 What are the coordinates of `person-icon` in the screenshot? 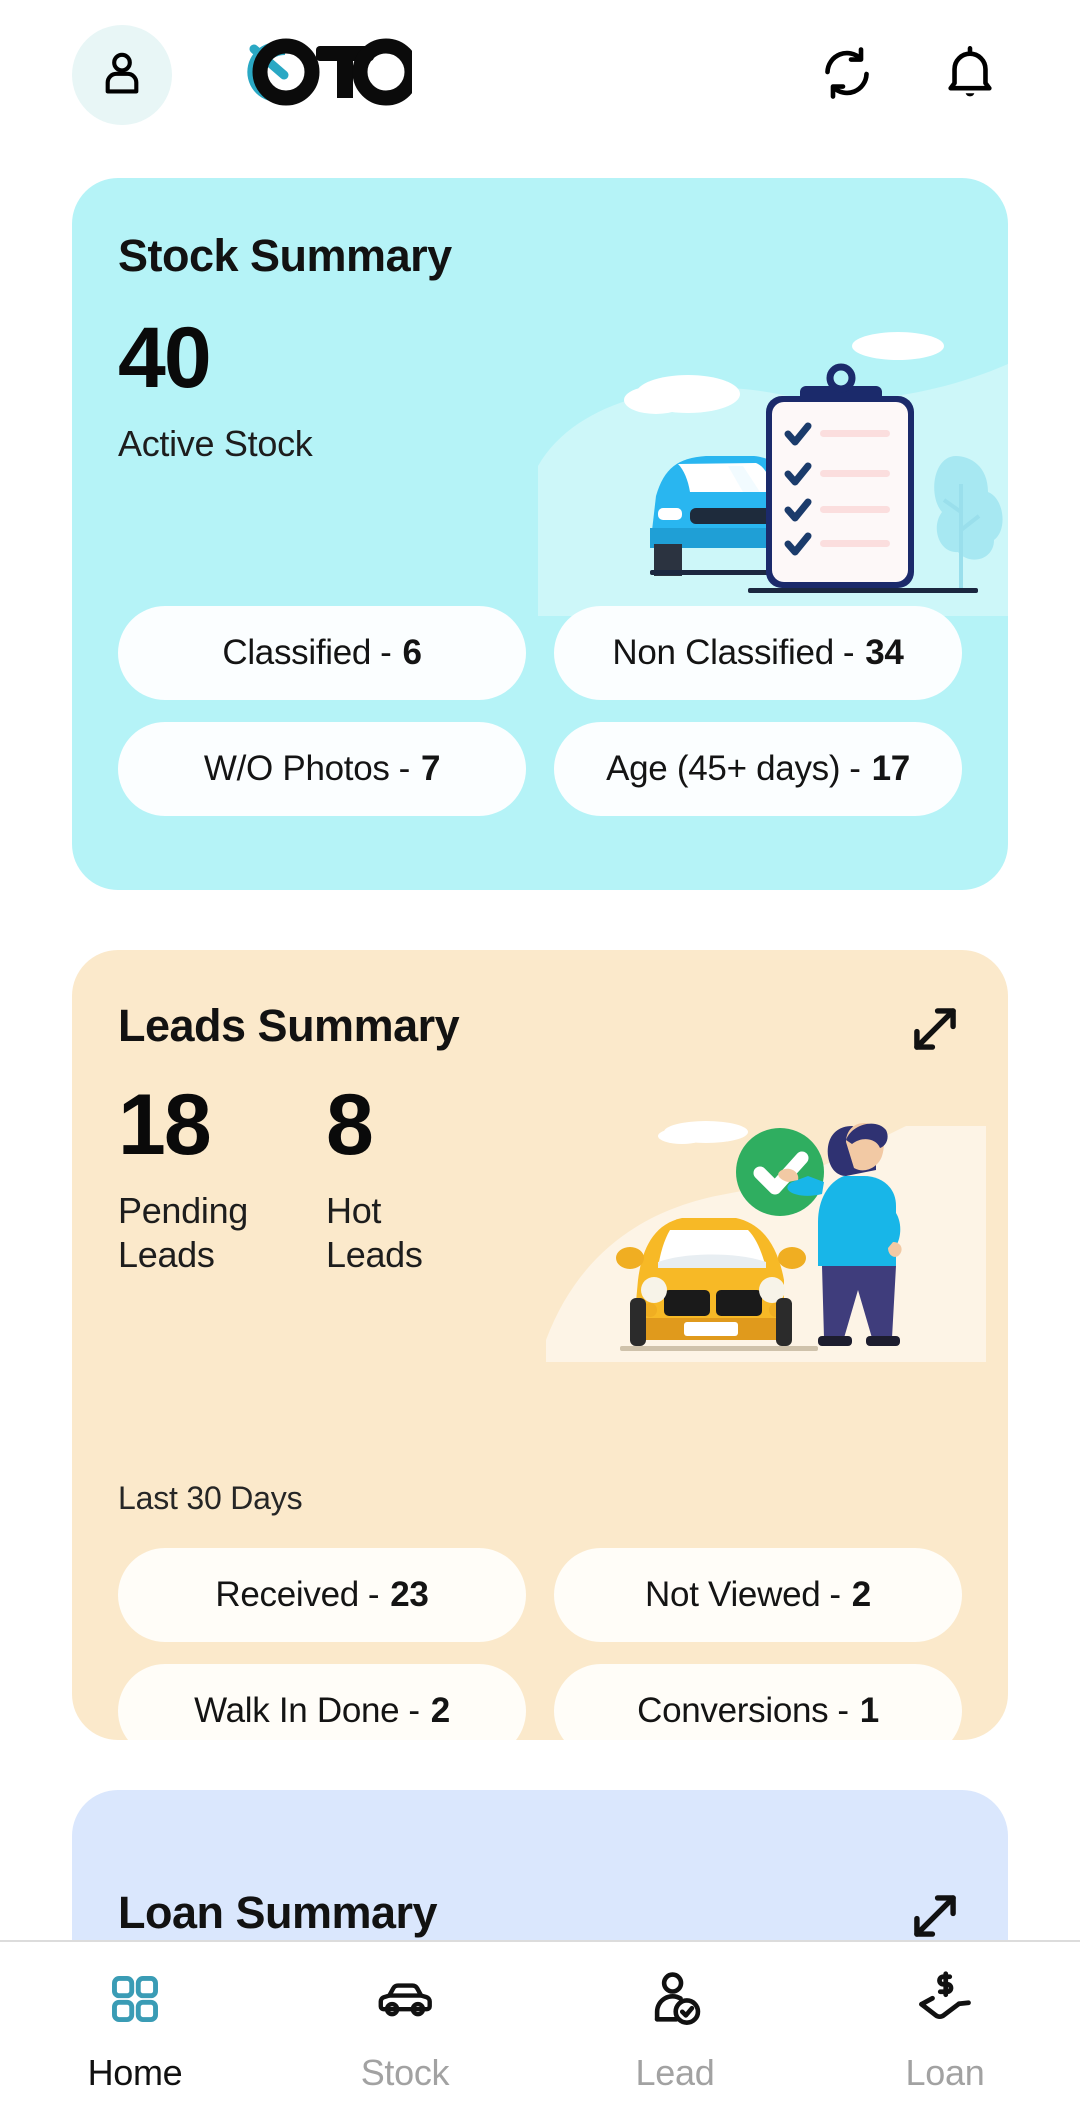 It's located at (122, 75).